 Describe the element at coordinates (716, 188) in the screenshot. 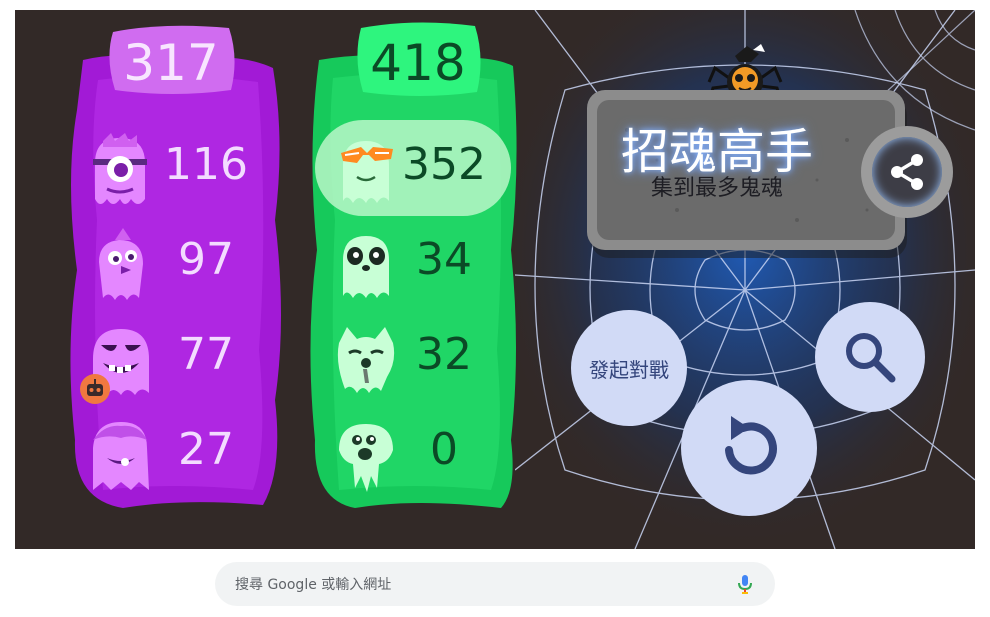

I see `achievement-subtitle: 集到最多鬼魂` at that location.